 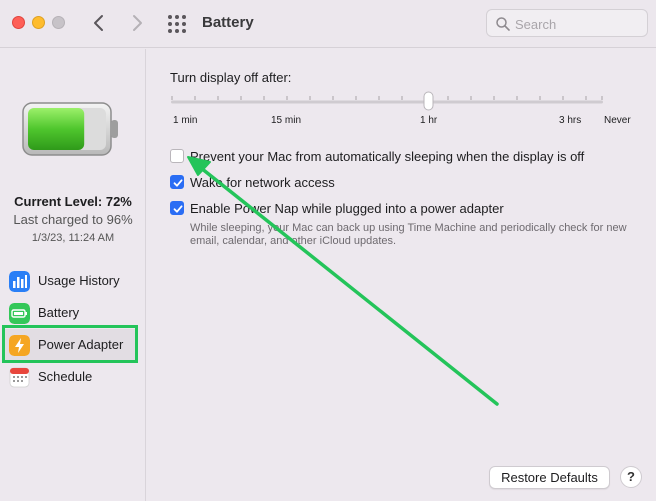 I want to click on minimize-window-button, so click(x=38, y=22).